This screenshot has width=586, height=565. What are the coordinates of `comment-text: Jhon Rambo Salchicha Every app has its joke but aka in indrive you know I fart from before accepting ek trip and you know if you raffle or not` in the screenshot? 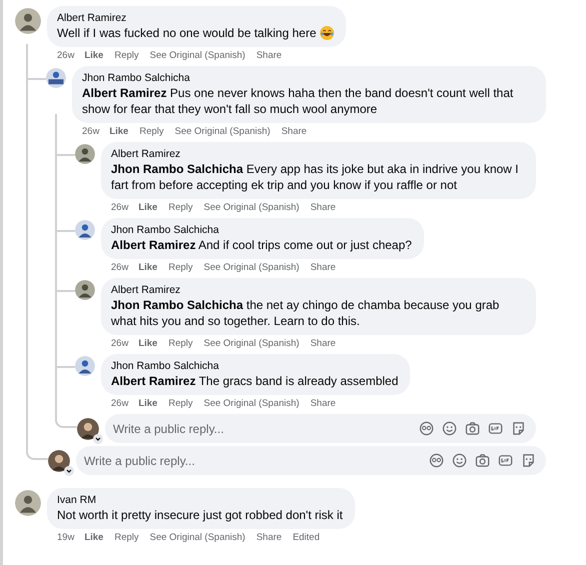 It's located at (315, 177).